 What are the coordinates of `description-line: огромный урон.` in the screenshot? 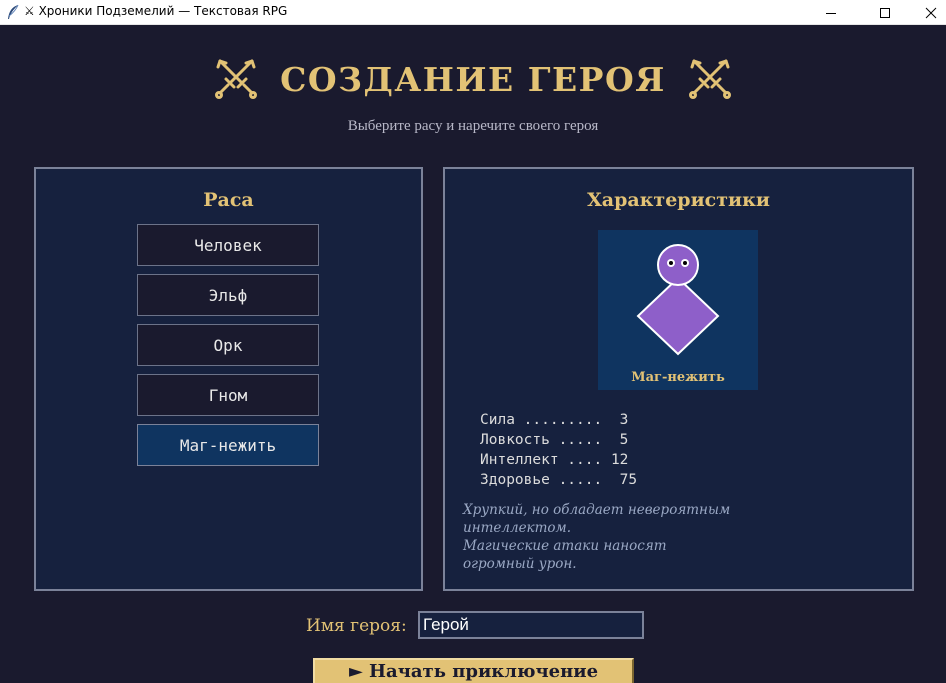 It's located at (520, 564).